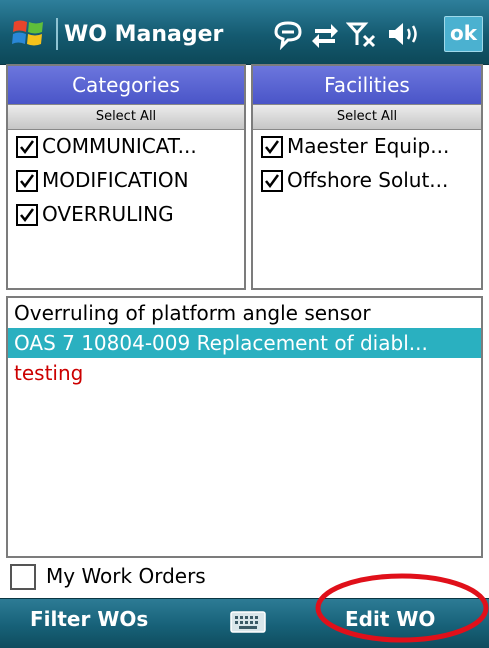 This screenshot has height=648, width=489. I want to click on category-label: MODIFICATION, so click(115, 180).